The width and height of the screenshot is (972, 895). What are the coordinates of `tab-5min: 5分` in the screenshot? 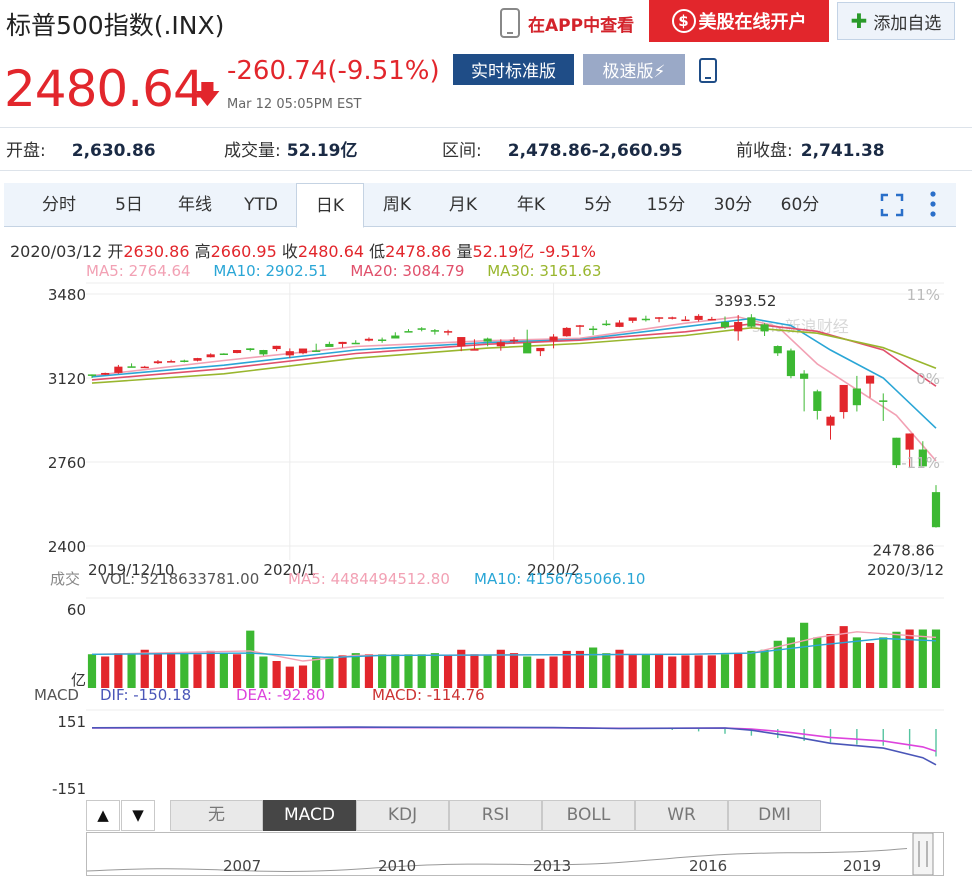 It's located at (598, 205).